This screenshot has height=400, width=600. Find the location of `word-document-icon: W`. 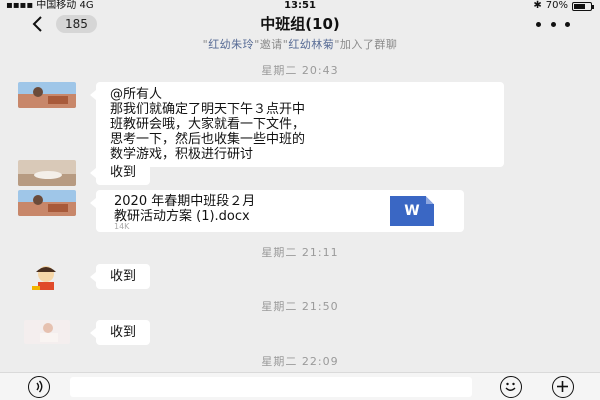

word-document-icon: W is located at coordinates (412, 211).